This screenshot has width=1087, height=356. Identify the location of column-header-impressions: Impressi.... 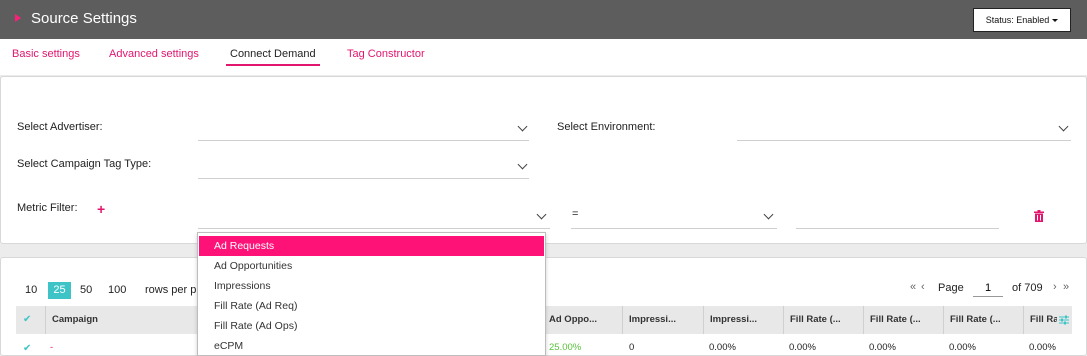
(662, 320).